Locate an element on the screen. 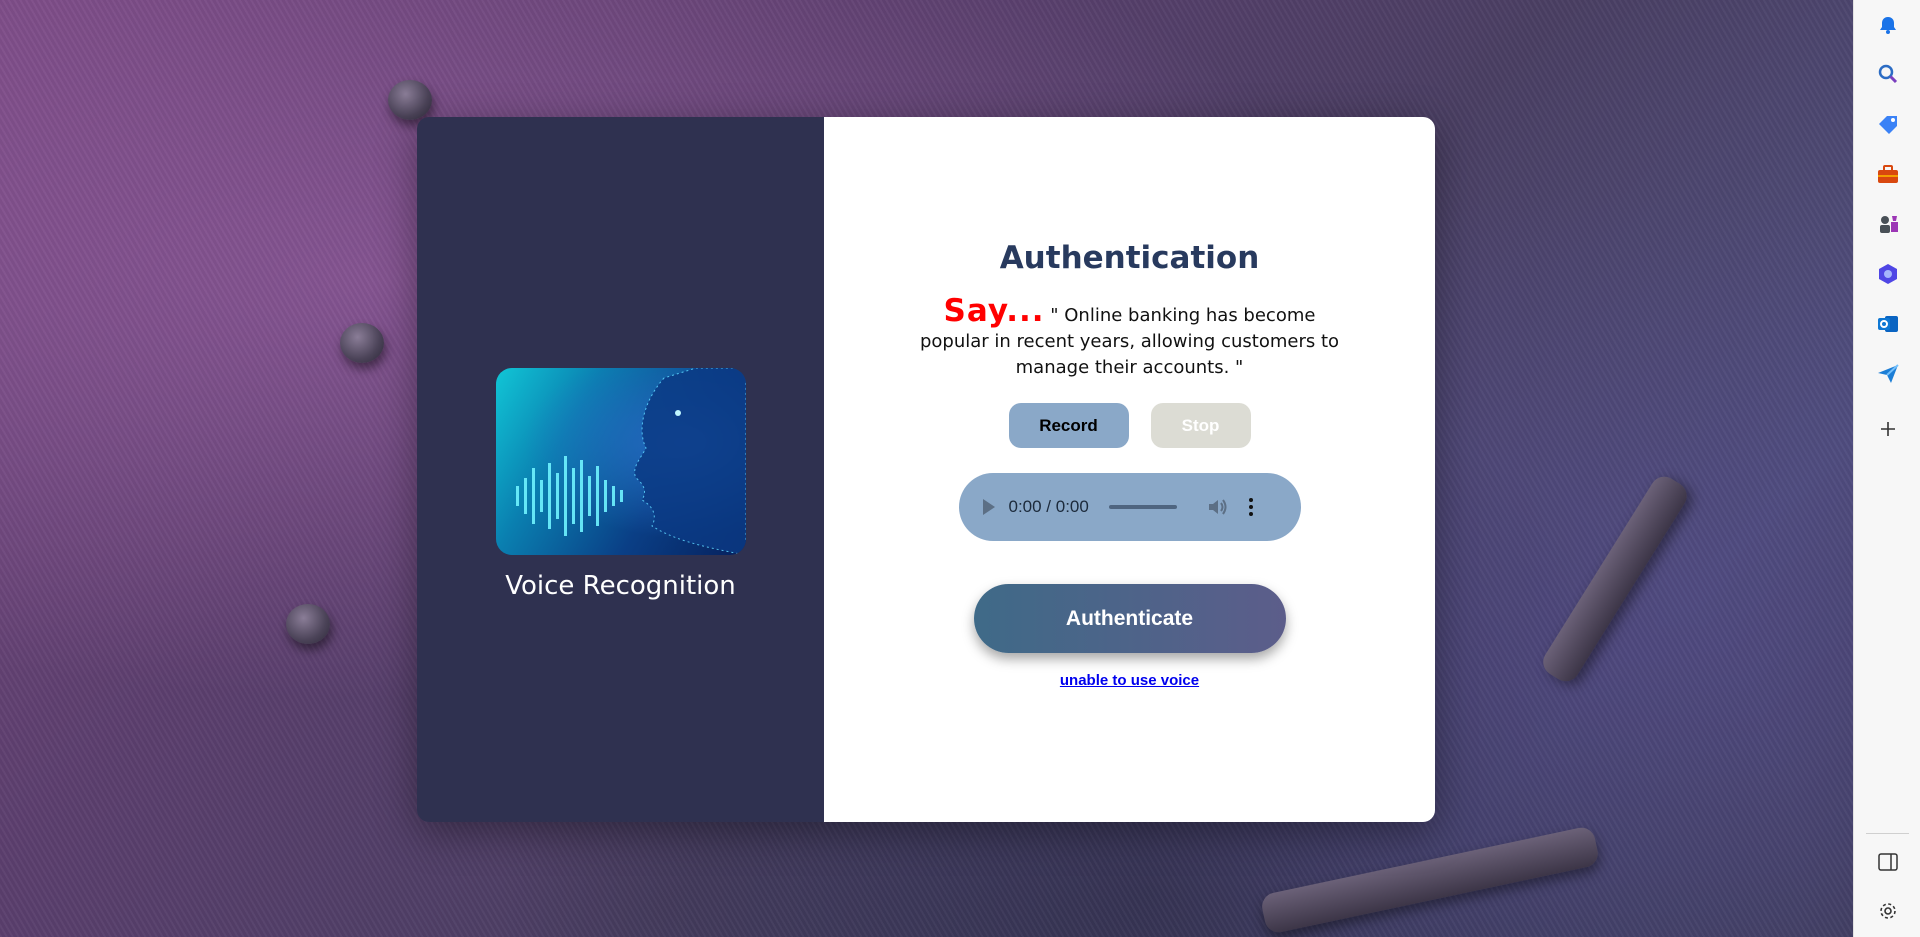 This screenshot has width=1920, height=937. audio-player: 0:00 / 0:00 is located at coordinates (1129, 507).